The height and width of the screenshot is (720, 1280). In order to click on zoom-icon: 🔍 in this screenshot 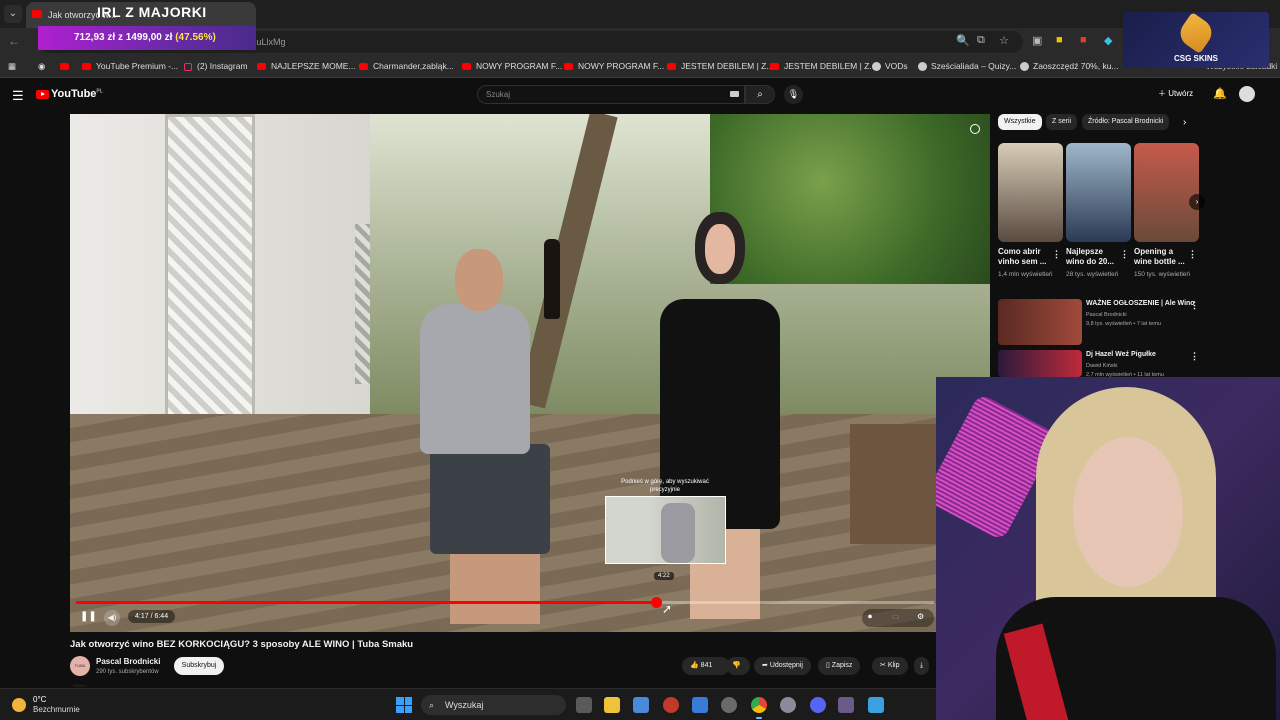, I will do `click(963, 40)`.